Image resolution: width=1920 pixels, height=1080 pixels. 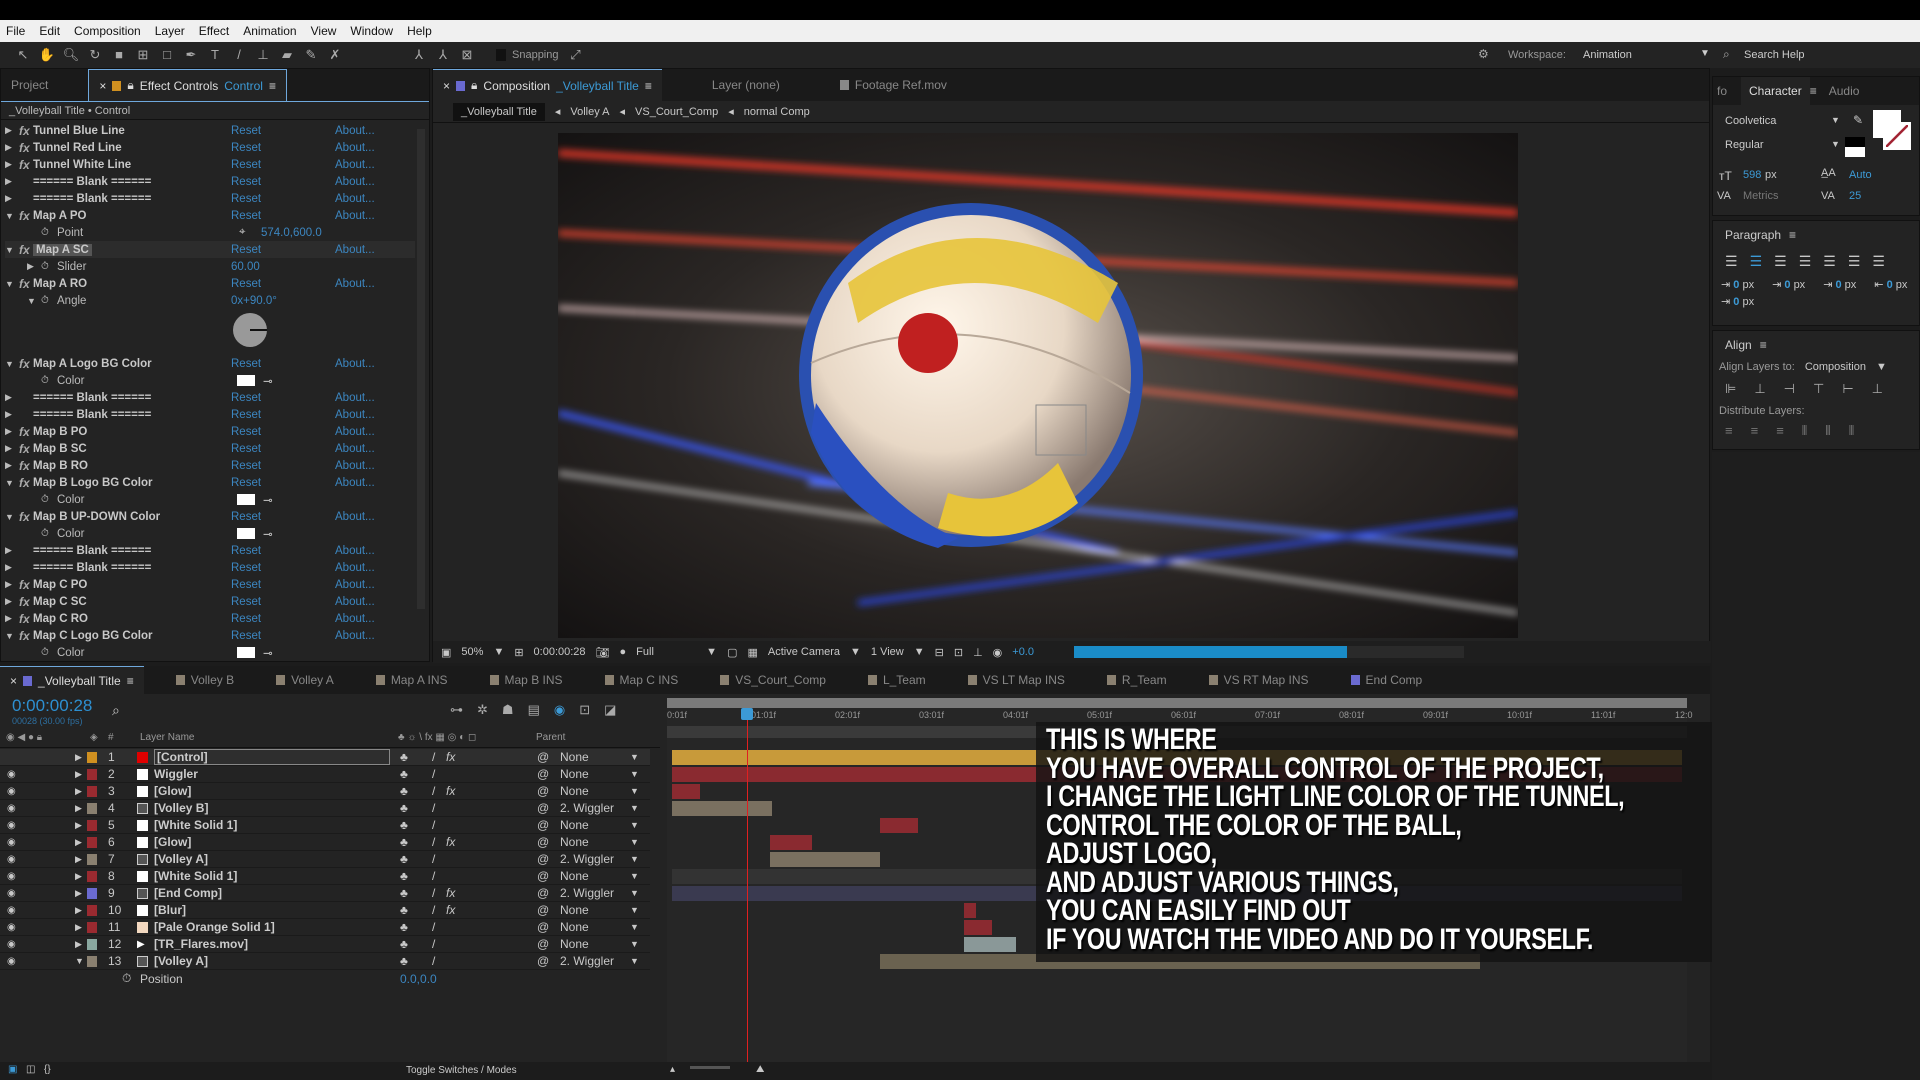 I want to click on timeline-tab: End Comp, so click(x=1387, y=680).